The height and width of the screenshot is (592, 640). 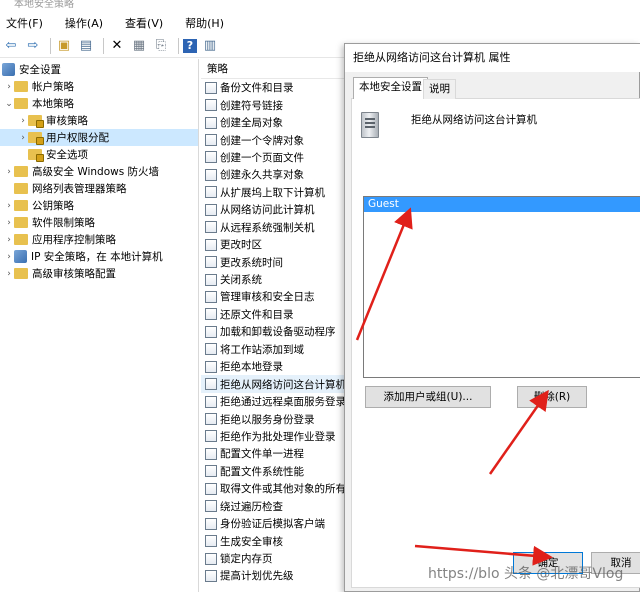 I want to click on tree-item-security-settings: 安全设置, so click(x=99, y=69).